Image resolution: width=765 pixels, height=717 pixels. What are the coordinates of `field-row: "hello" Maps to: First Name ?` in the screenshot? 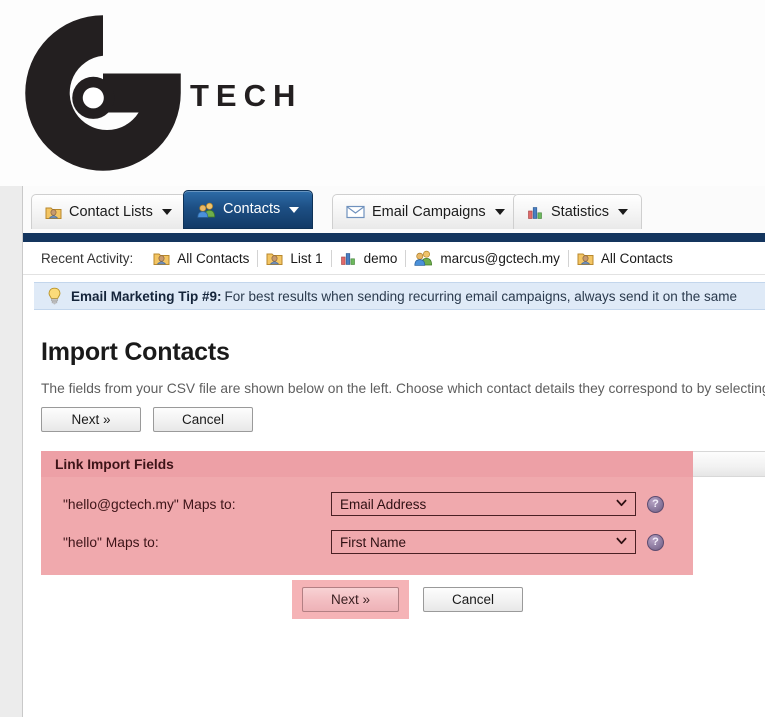 It's located at (367, 542).